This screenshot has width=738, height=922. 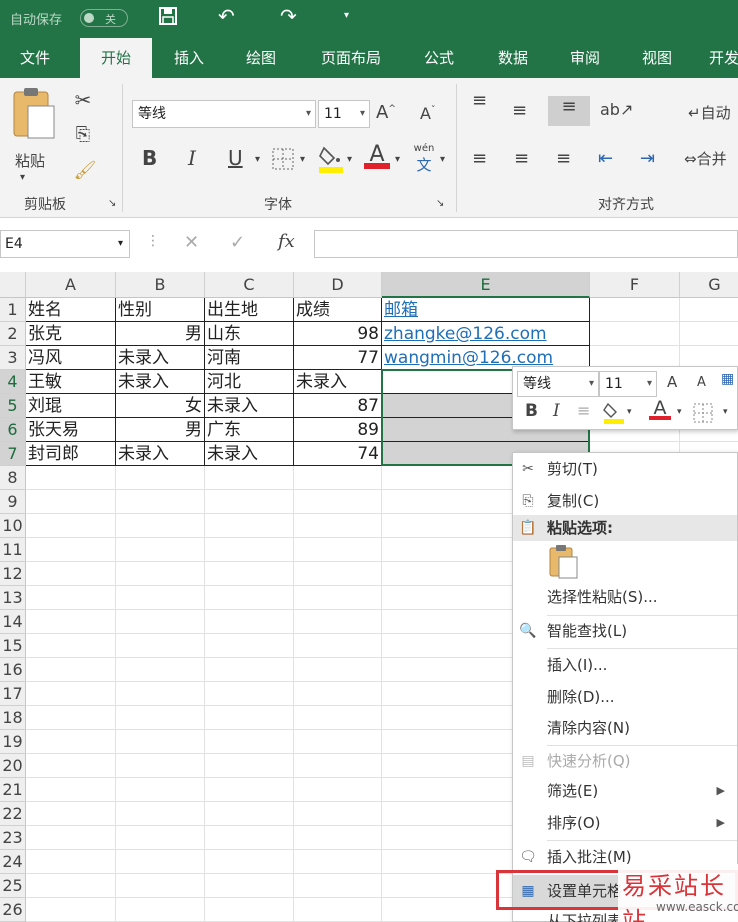 What do you see at coordinates (283, 161) in the screenshot?
I see `borders-icon` at bounding box center [283, 161].